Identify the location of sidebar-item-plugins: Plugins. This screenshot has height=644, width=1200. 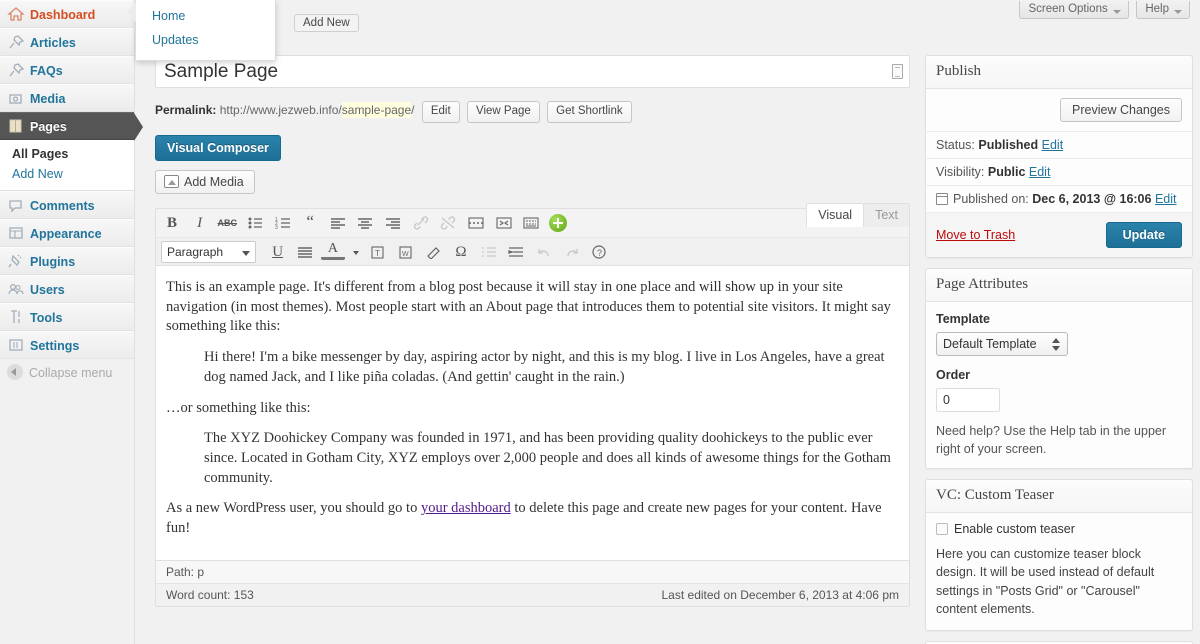
(67, 261).